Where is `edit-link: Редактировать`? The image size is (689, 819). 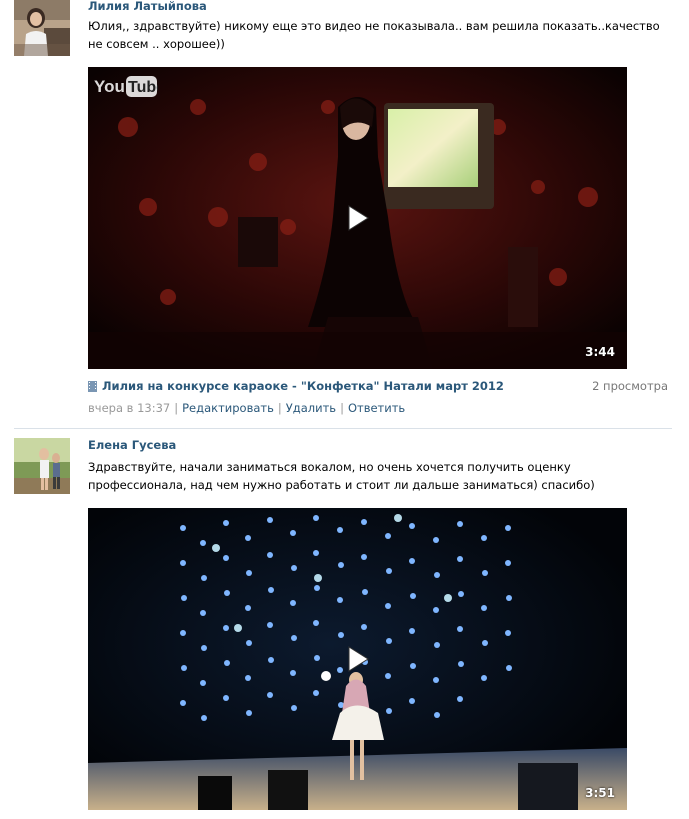 edit-link: Редактировать is located at coordinates (228, 408).